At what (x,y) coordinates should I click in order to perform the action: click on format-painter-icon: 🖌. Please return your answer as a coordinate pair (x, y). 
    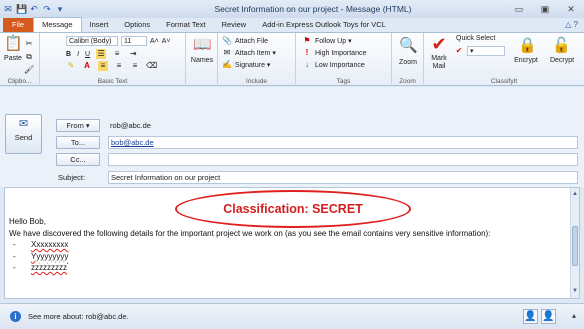
    Looking at the image, I should click on (29, 70).